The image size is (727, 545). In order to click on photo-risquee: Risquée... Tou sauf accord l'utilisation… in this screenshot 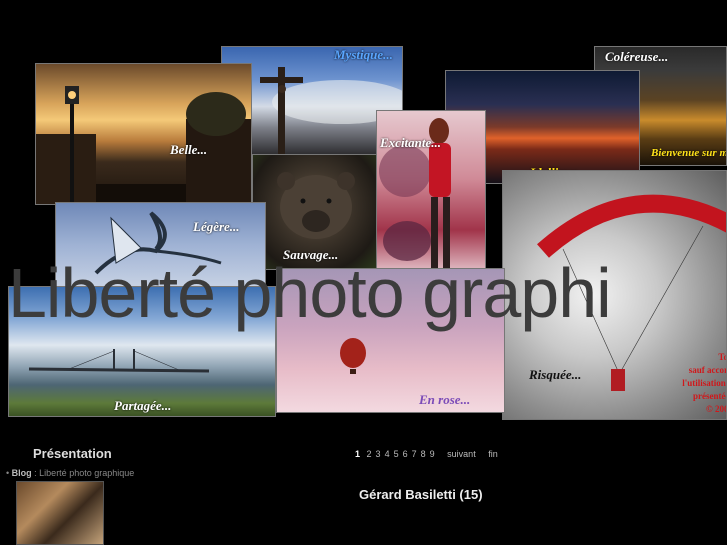, I will do `click(614, 295)`.